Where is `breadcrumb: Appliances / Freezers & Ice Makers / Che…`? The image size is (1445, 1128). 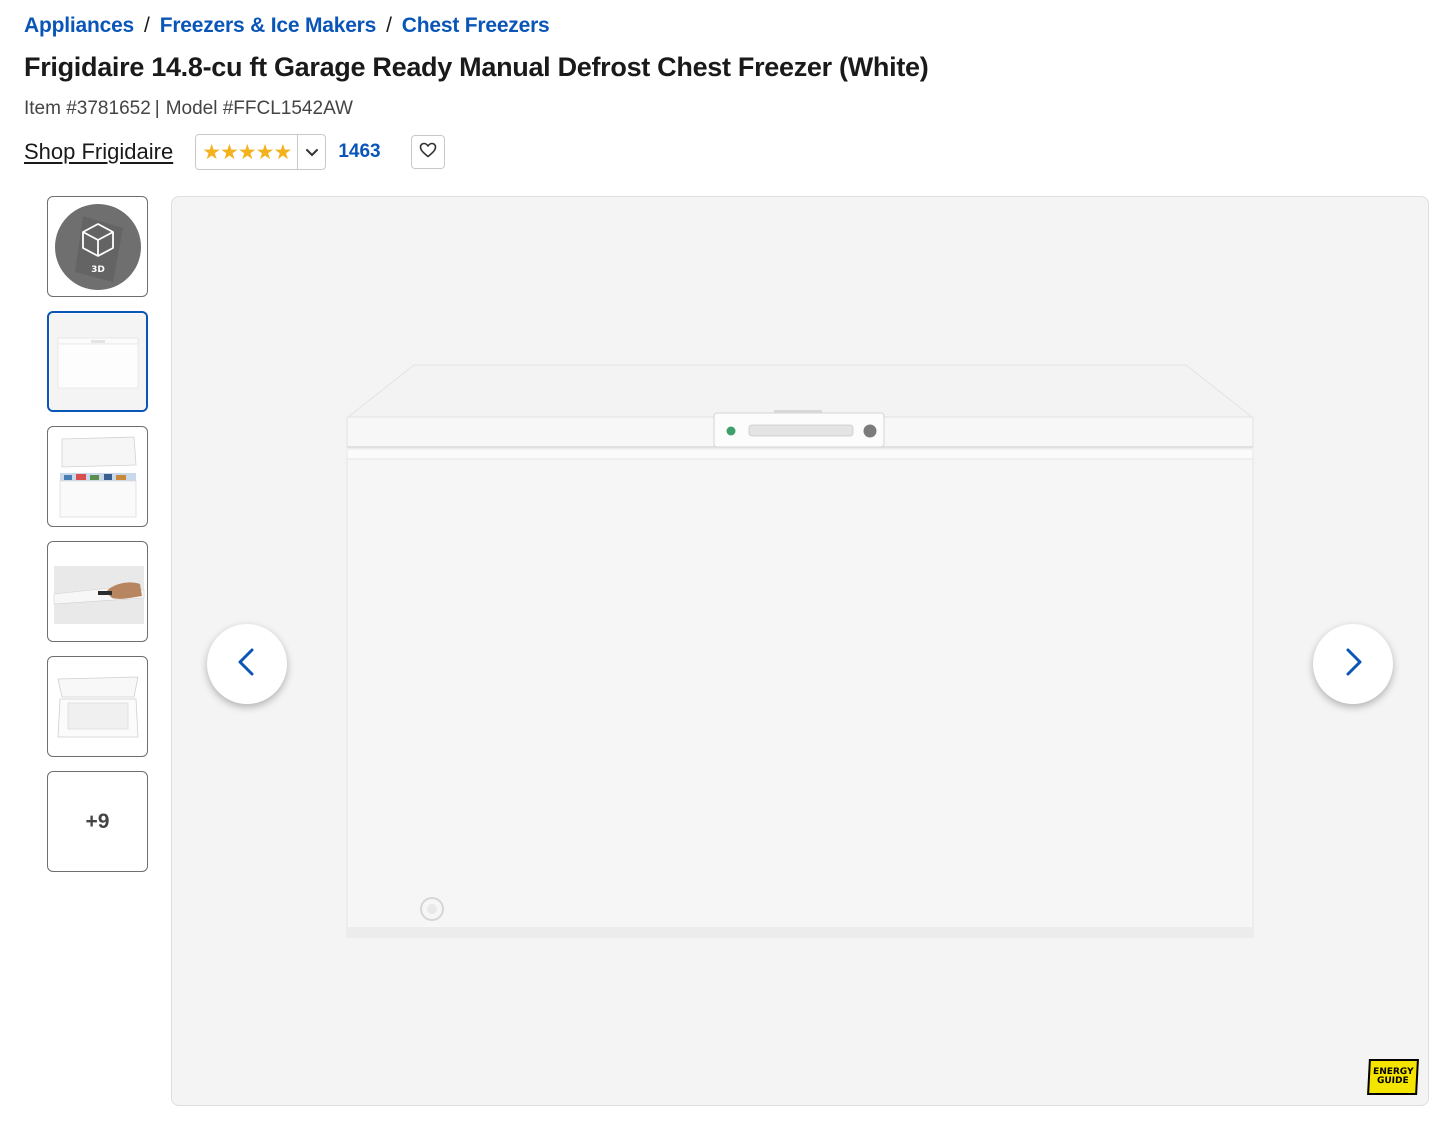
breadcrumb: Appliances / Freezers & Ice Makers / Che… is located at coordinates (287, 26).